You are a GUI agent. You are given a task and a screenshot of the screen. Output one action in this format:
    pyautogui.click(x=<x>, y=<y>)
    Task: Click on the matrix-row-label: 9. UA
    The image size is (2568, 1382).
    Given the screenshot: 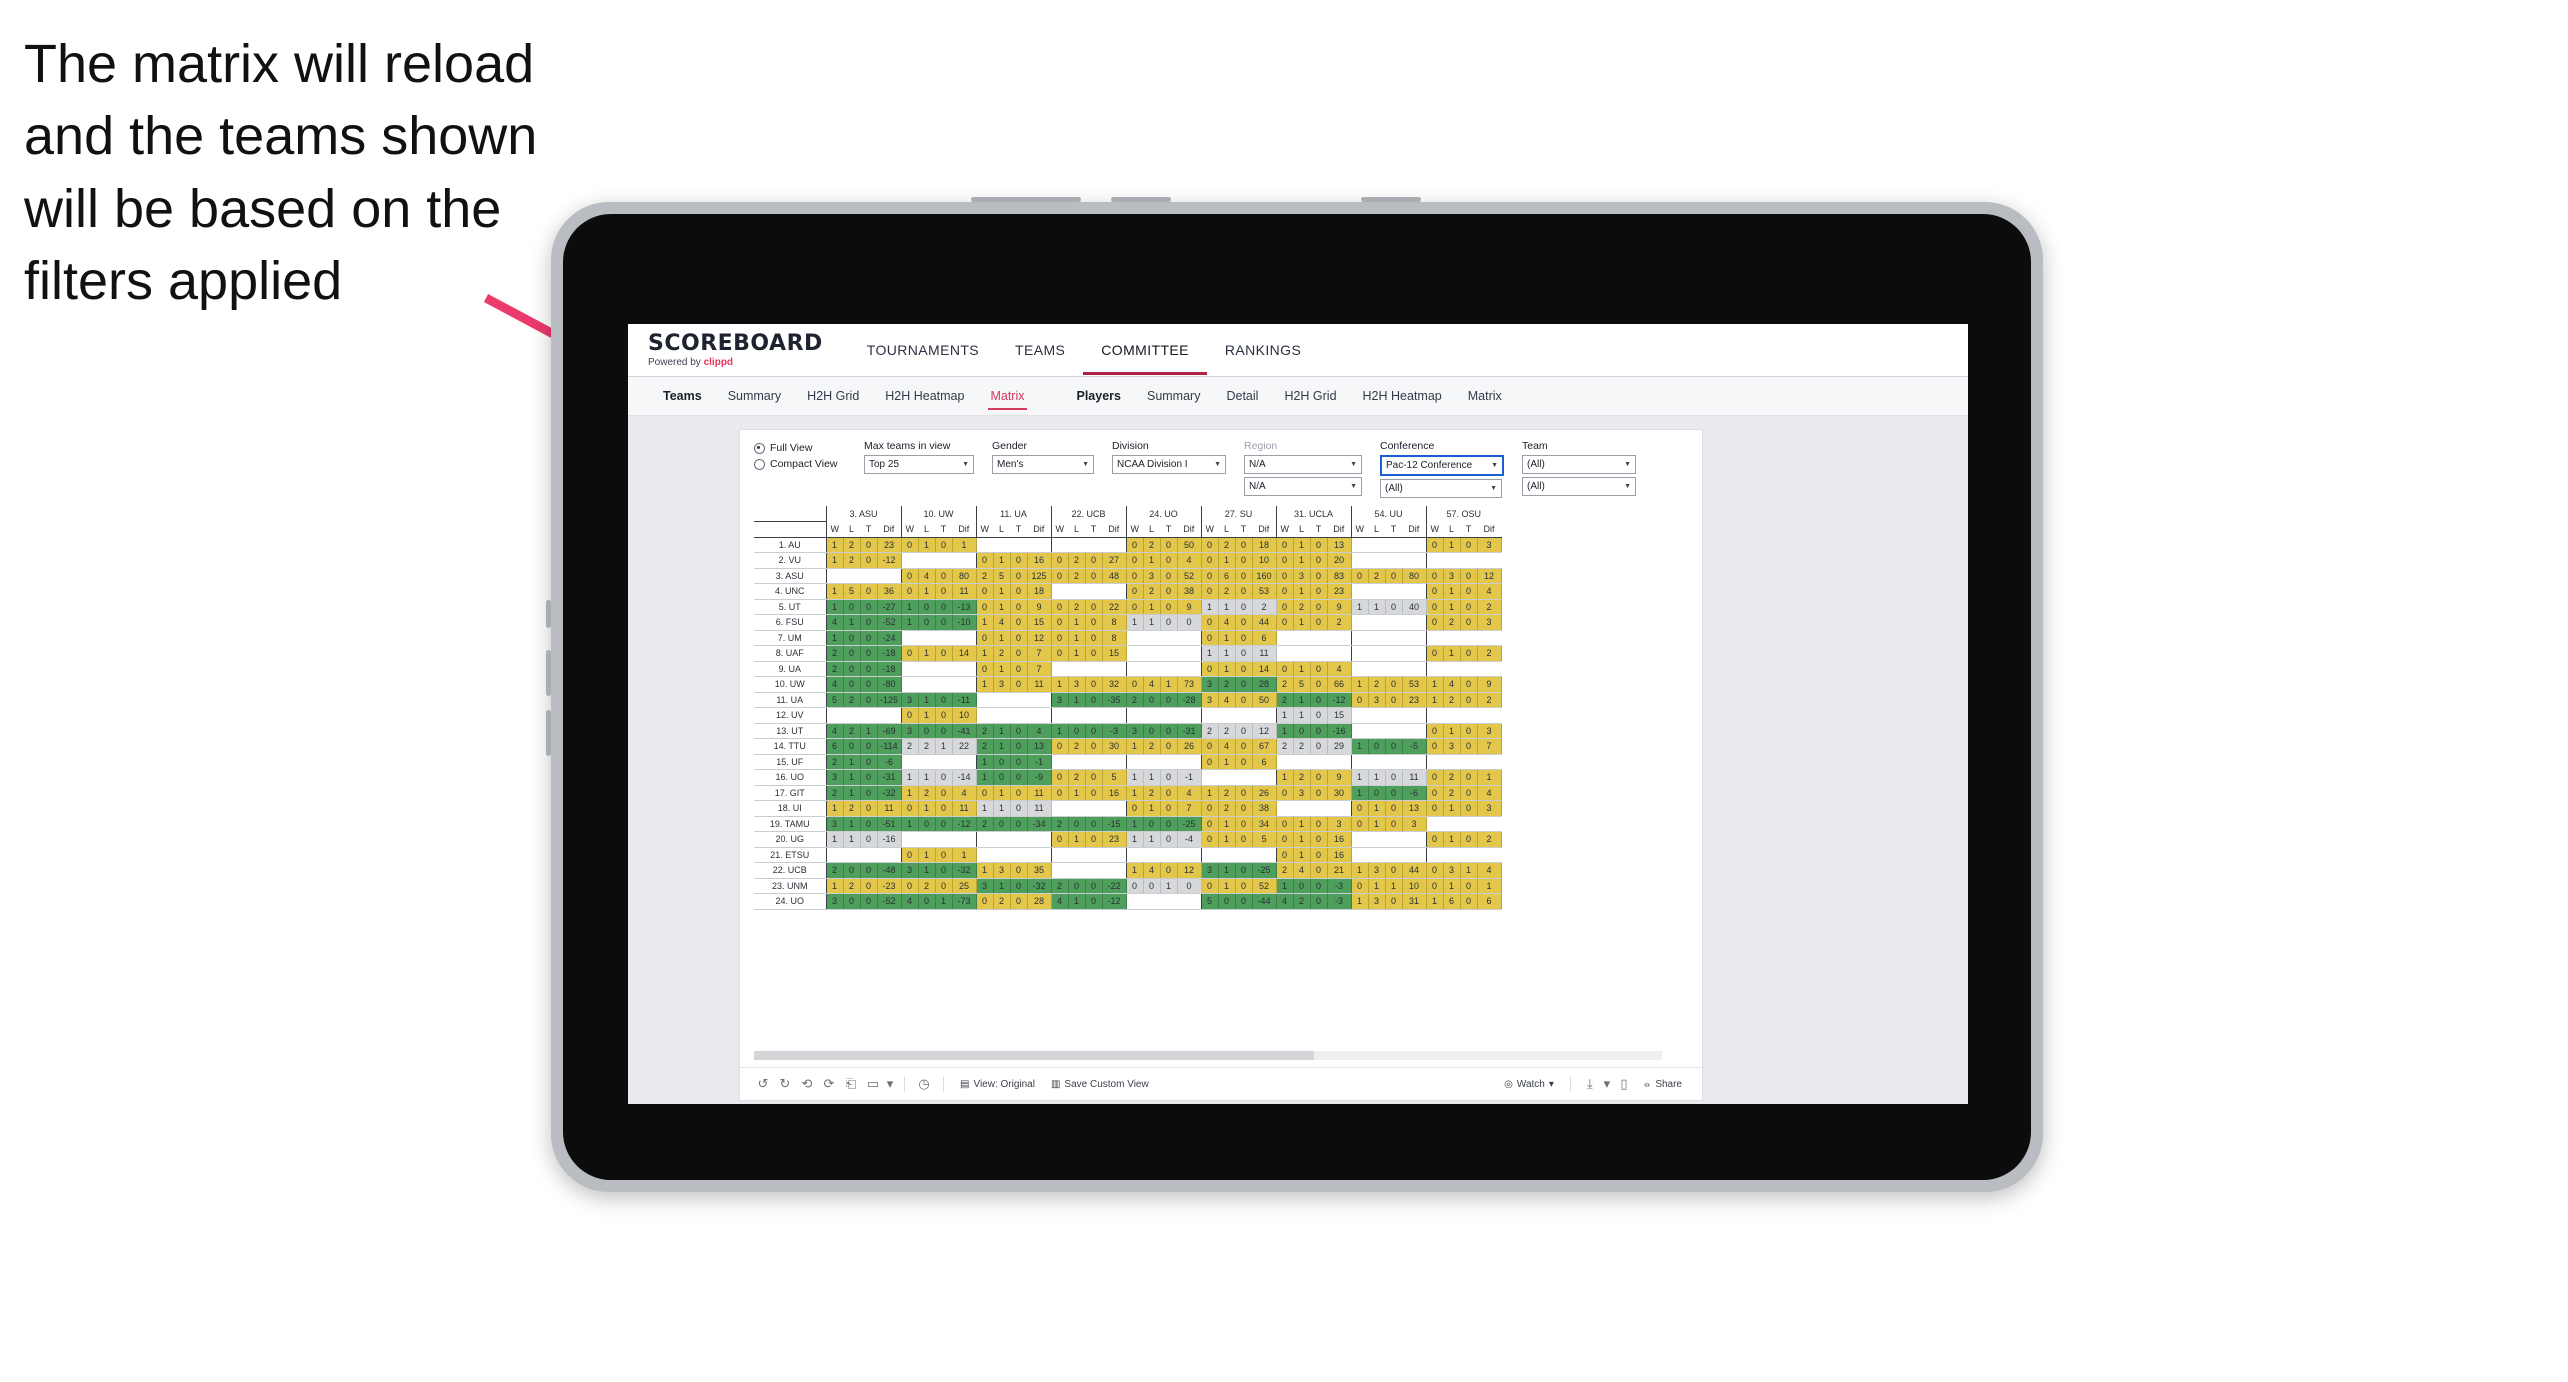 What is the action you would take?
    pyautogui.click(x=790, y=669)
    